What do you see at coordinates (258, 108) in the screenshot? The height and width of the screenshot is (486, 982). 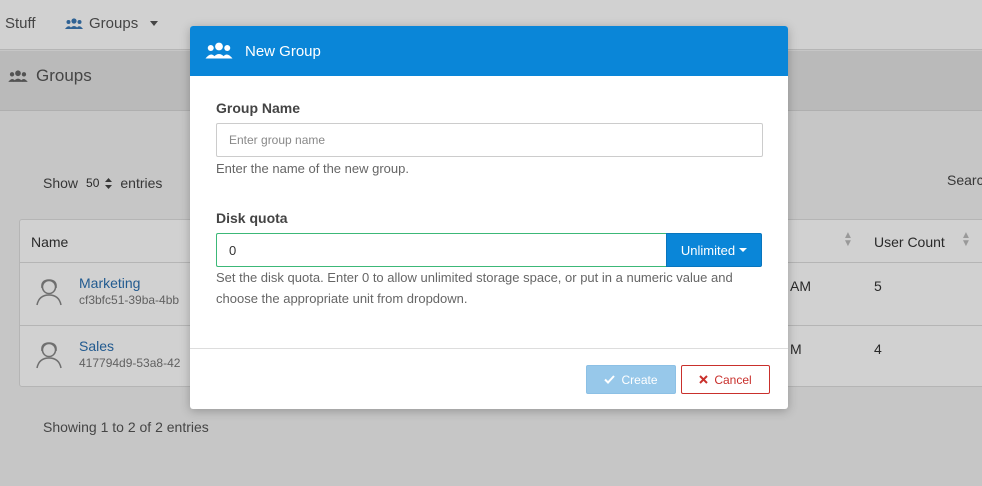 I see `group-name-label: Group Name` at bounding box center [258, 108].